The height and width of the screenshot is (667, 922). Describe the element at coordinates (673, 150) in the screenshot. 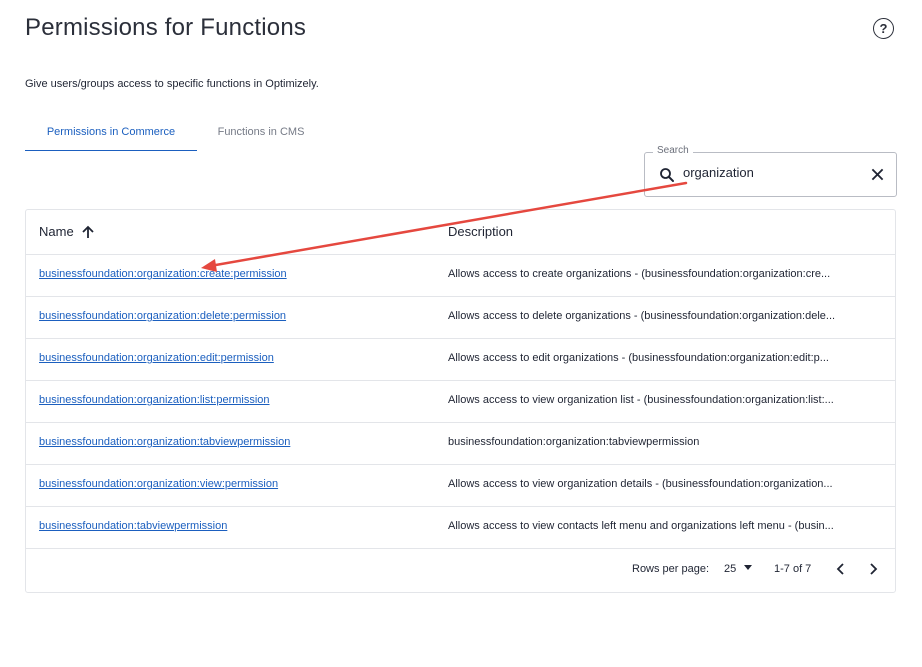

I see `search-label: Search` at that location.